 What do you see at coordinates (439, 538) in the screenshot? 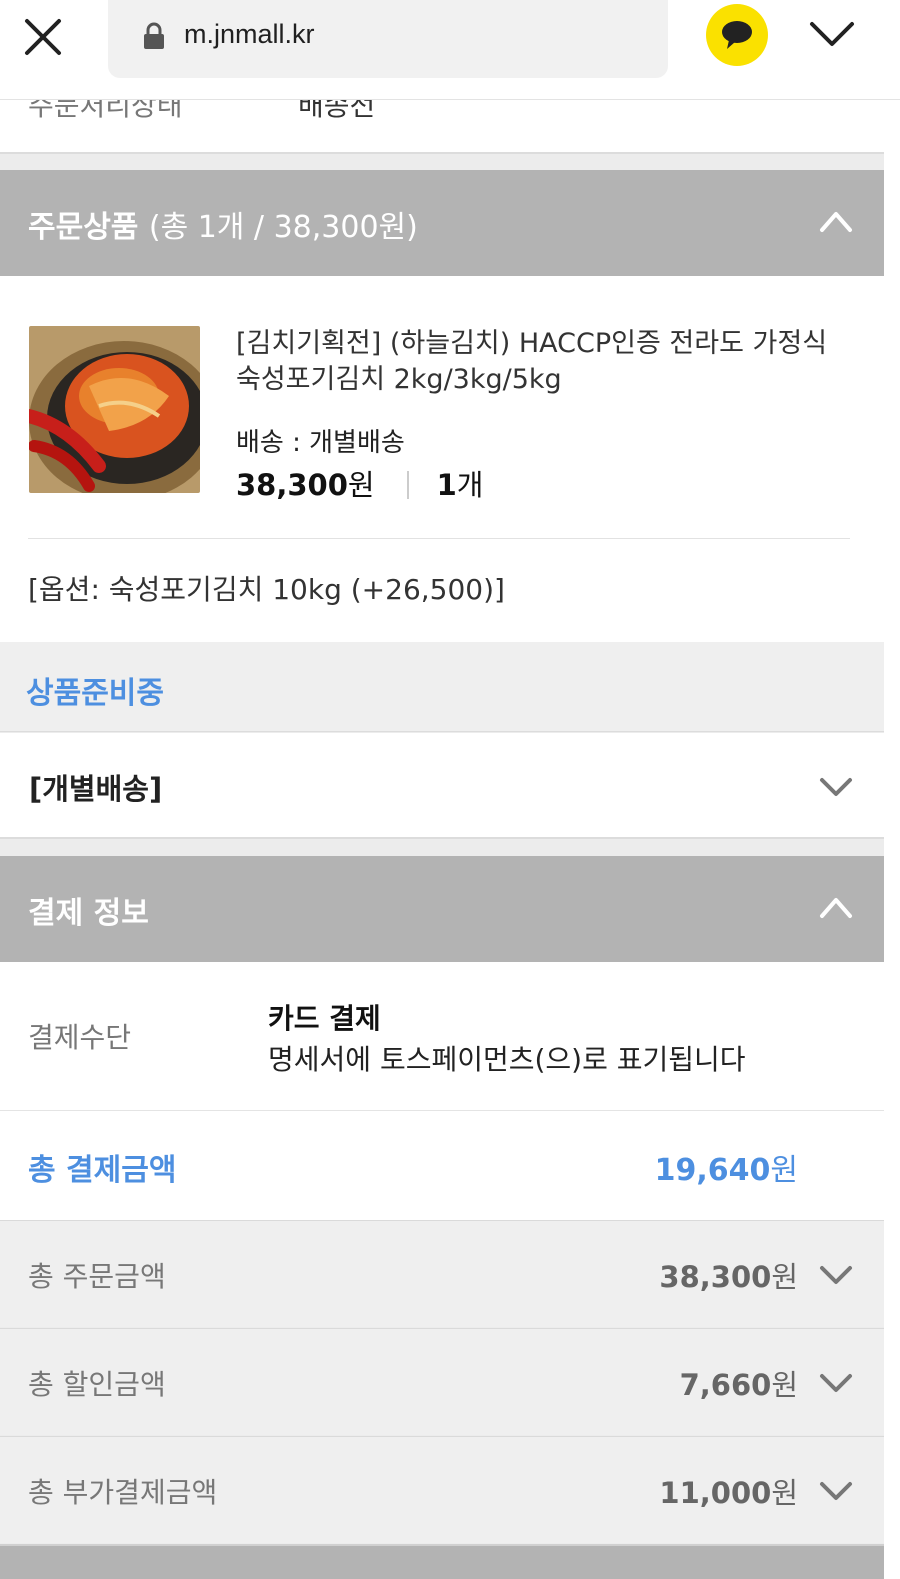
I see `product-divider` at bounding box center [439, 538].